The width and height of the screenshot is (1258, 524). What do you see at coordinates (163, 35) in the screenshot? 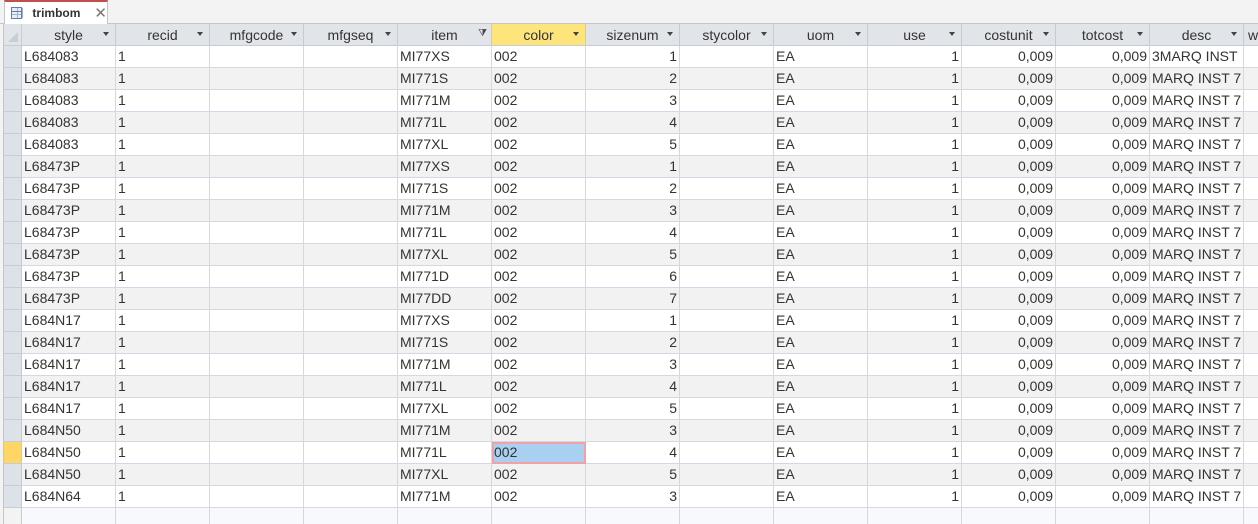
I see `column-header-recid: recid` at bounding box center [163, 35].